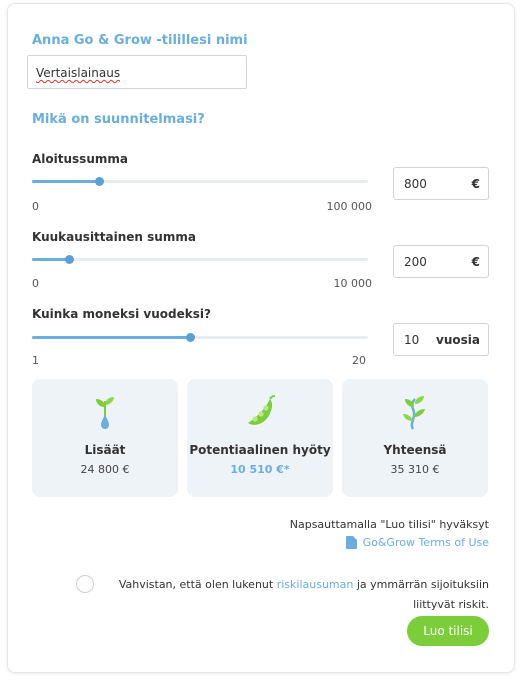  Describe the element at coordinates (114, 237) in the screenshot. I see `monthly-amount-label: Kuukausittainen summa` at that location.